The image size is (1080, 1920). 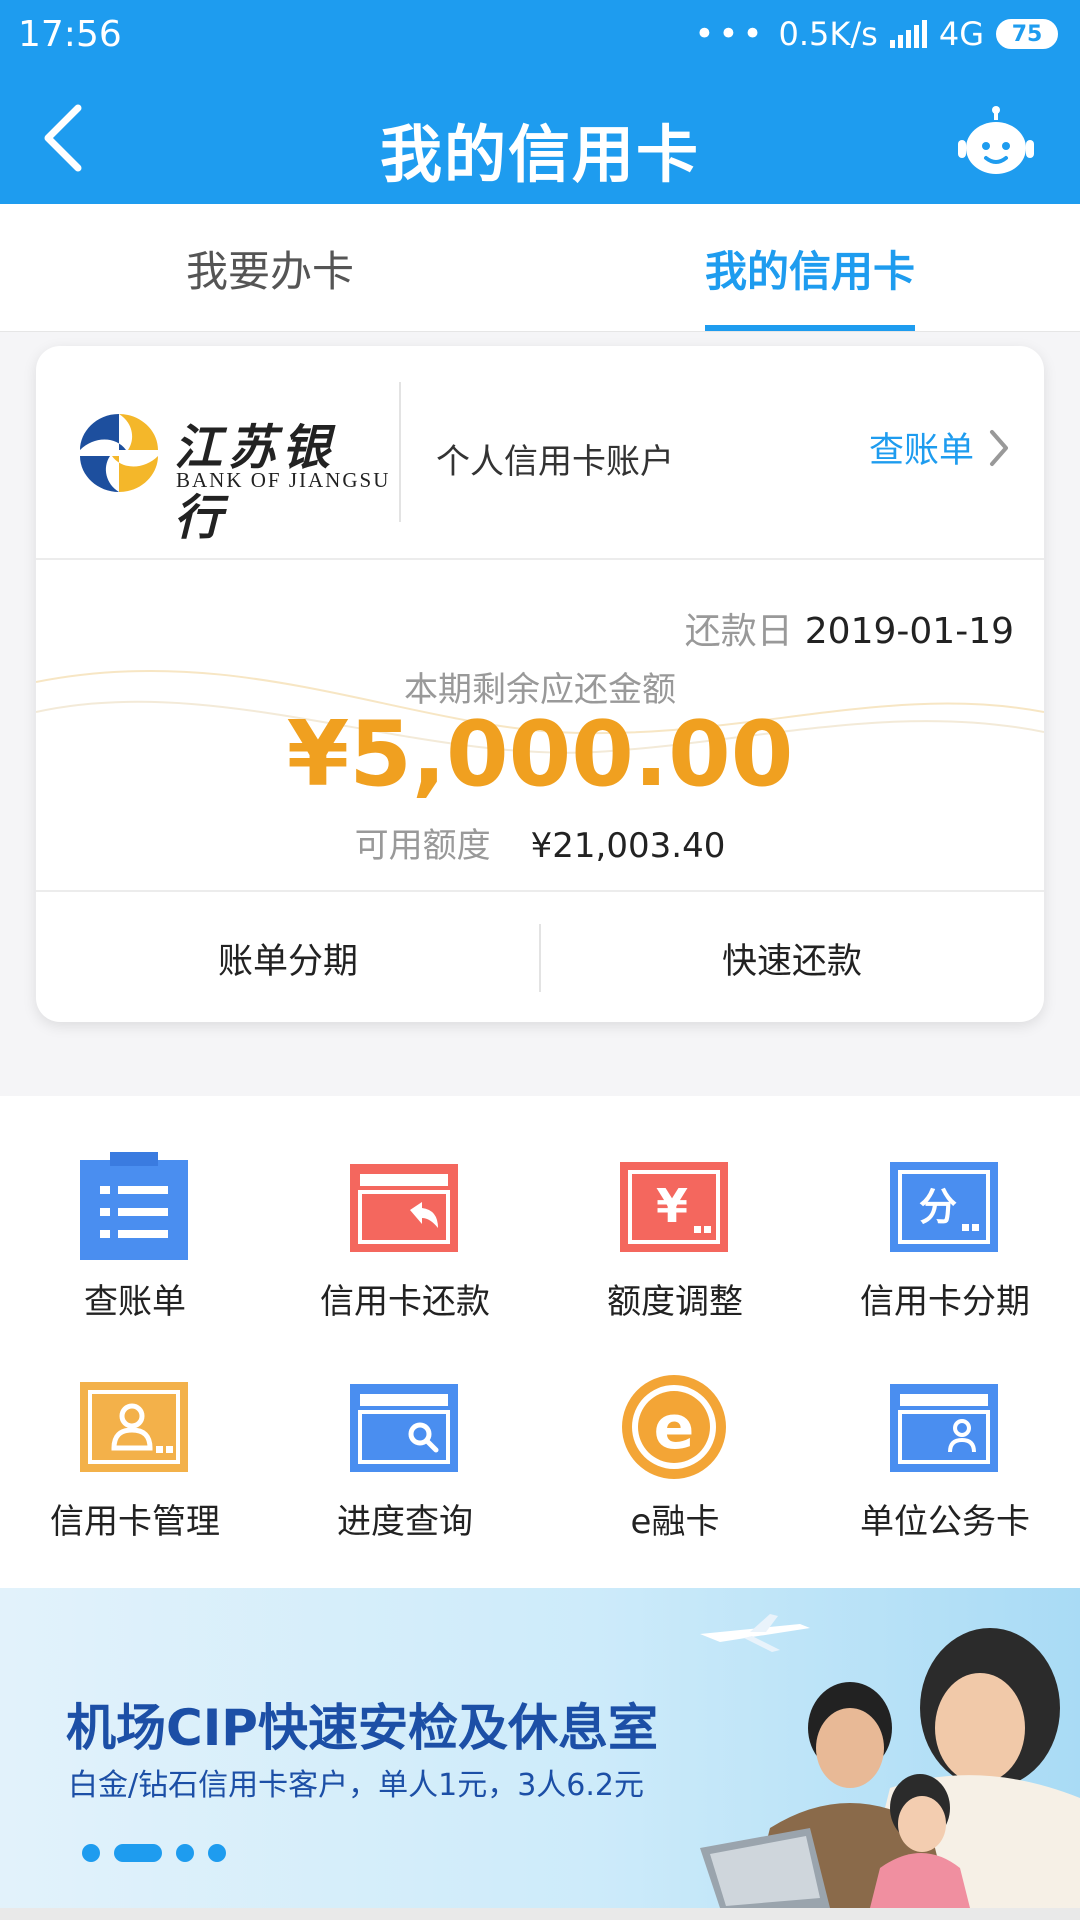 I want to click on bank-emblem-icon, so click(x=119, y=453).